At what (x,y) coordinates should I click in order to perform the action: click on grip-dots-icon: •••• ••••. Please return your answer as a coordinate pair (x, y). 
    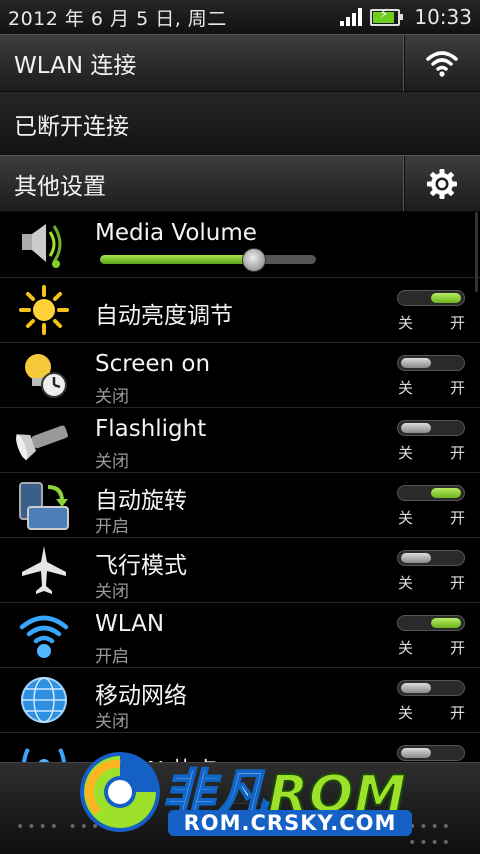
    Looking at the image, I should click on (431, 835).